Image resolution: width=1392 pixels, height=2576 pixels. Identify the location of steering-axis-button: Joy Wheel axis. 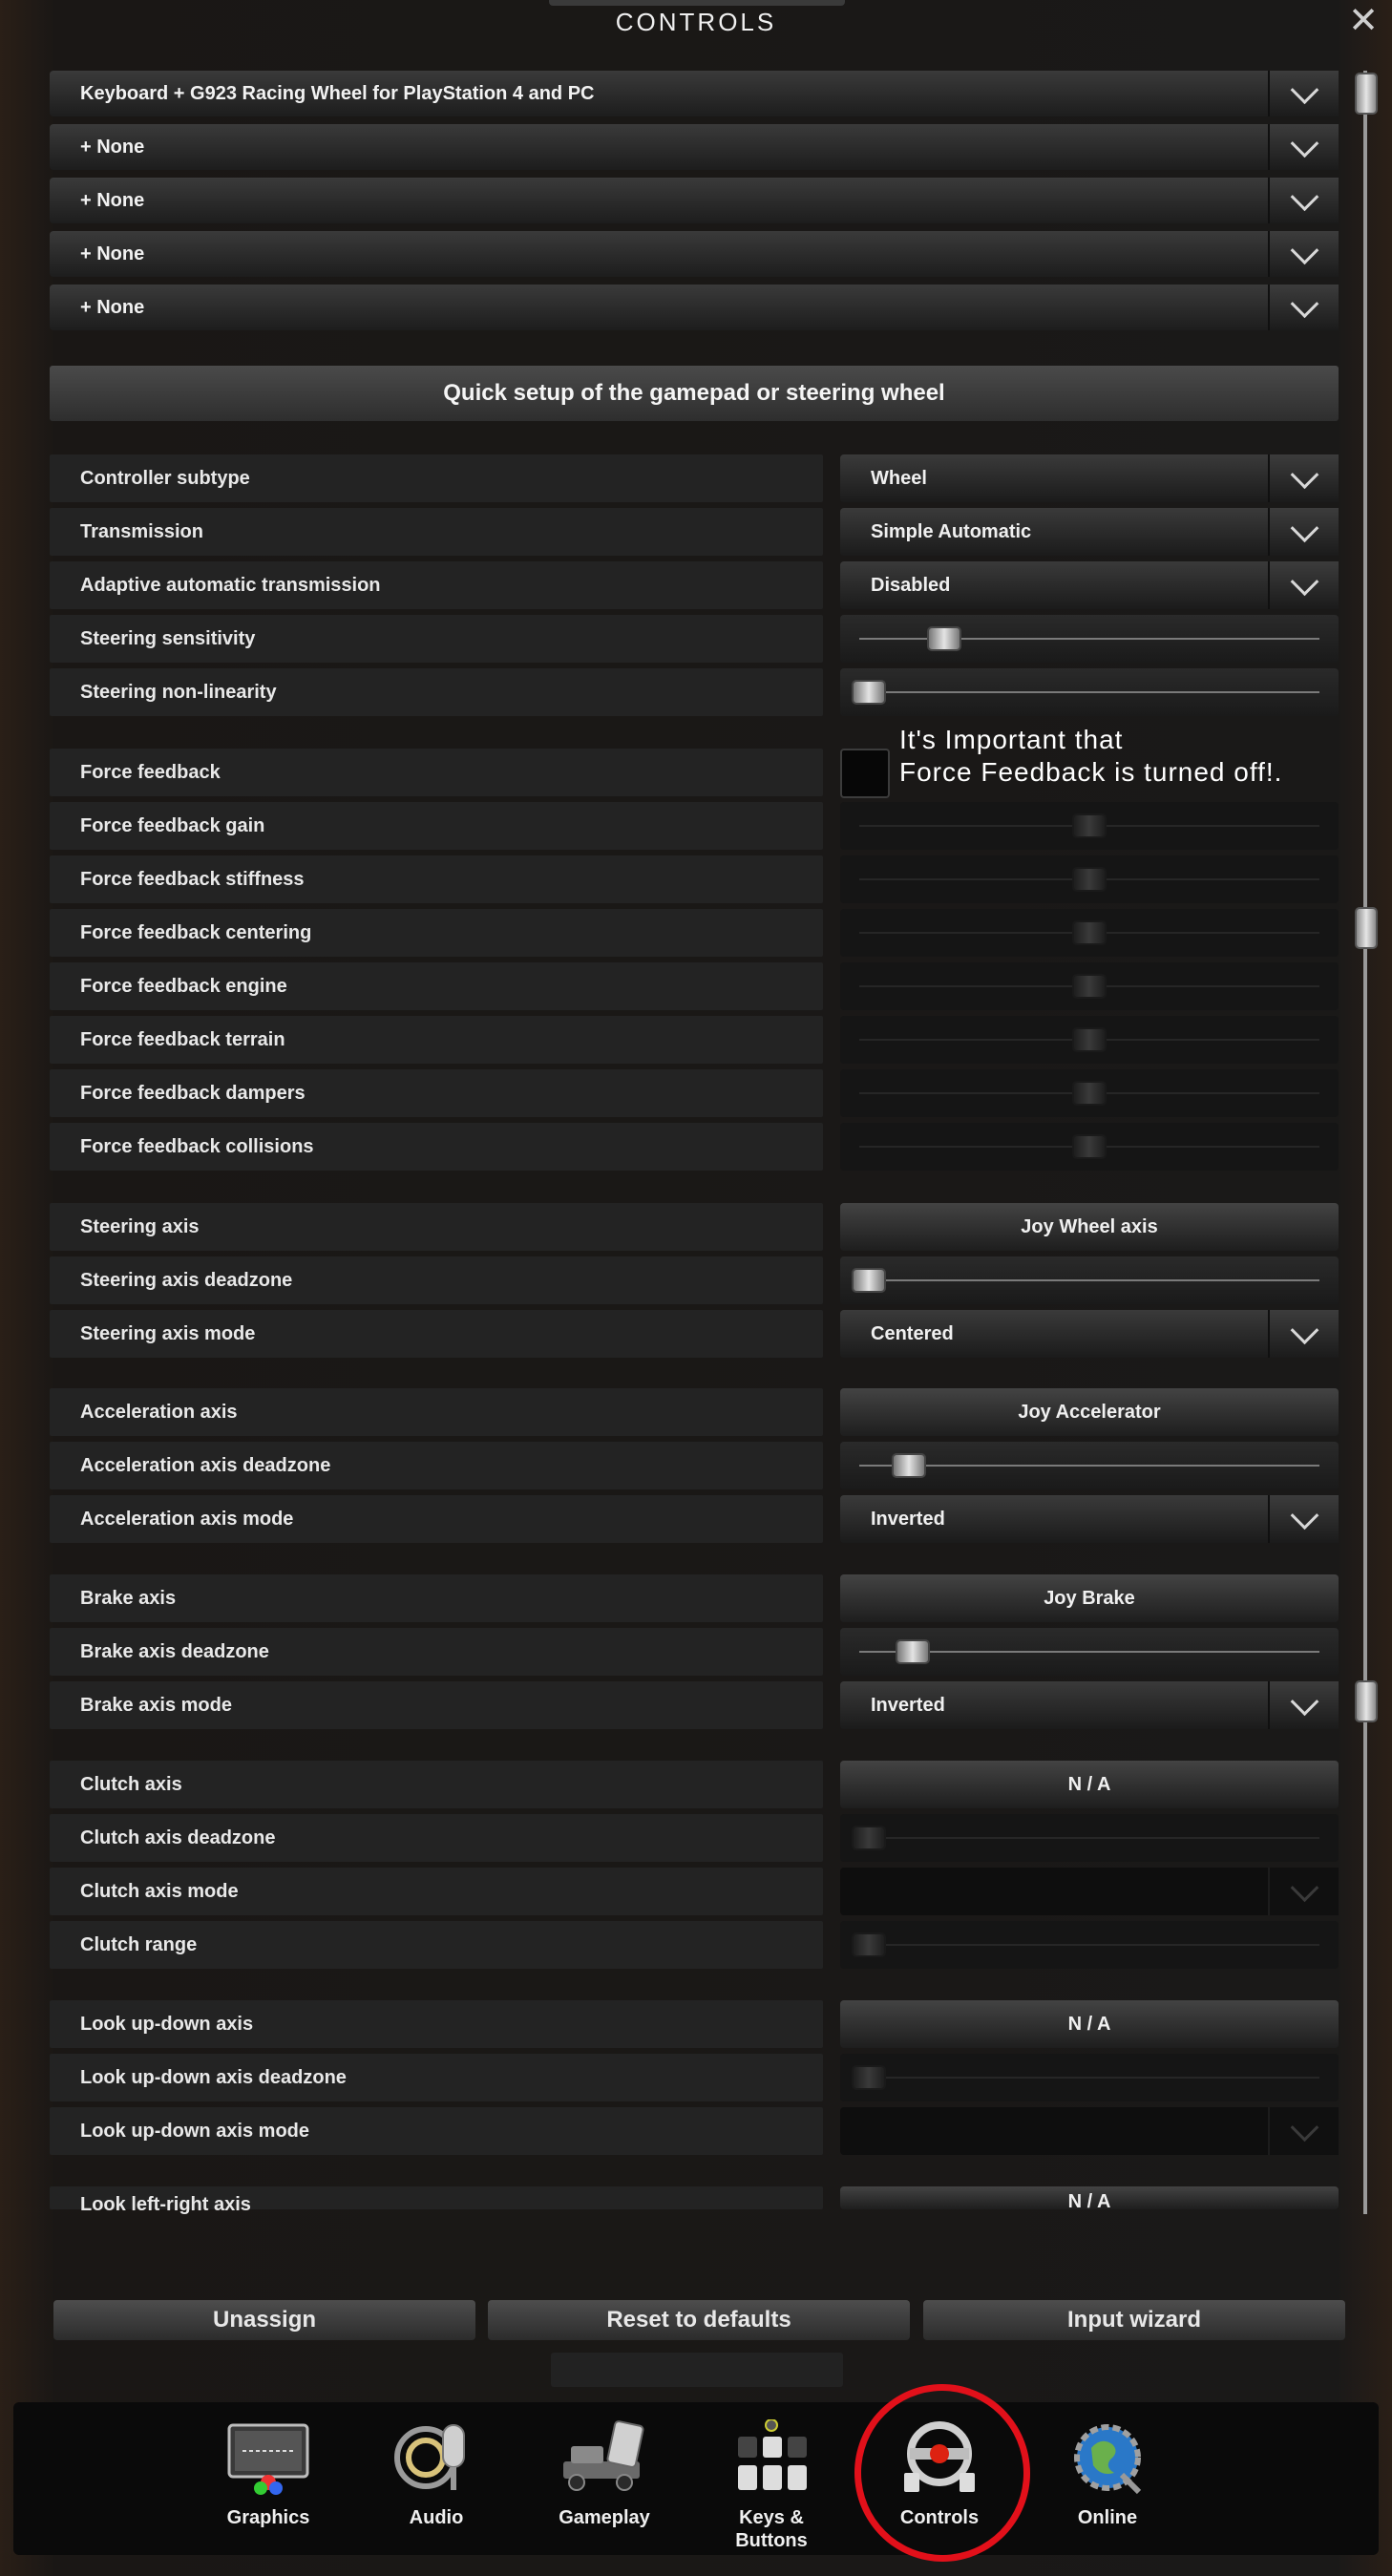
(1089, 1227).